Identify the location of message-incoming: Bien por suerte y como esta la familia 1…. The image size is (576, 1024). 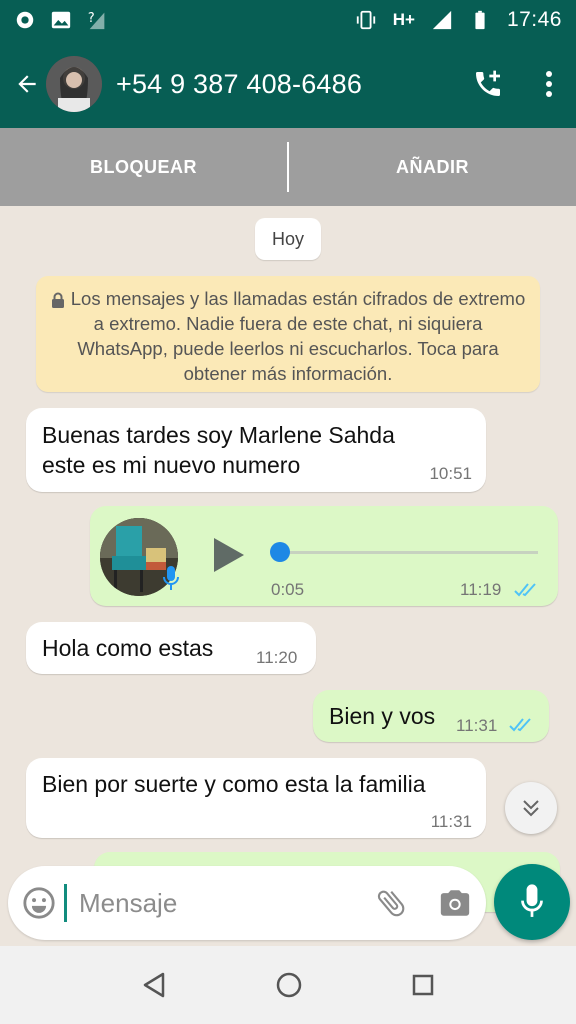
(256, 798).